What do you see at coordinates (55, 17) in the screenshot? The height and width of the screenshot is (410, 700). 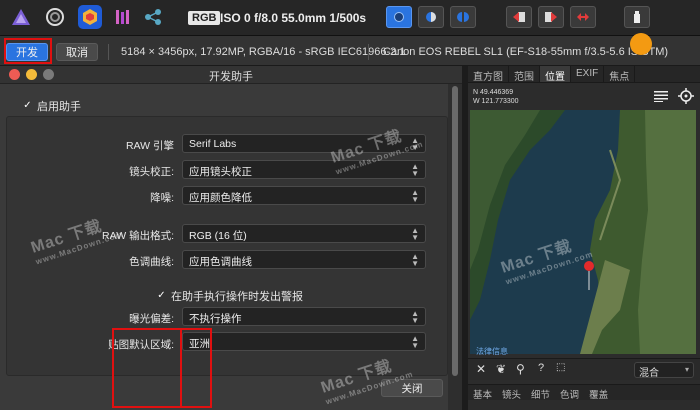 I see `liquify-persona-icon` at bounding box center [55, 17].